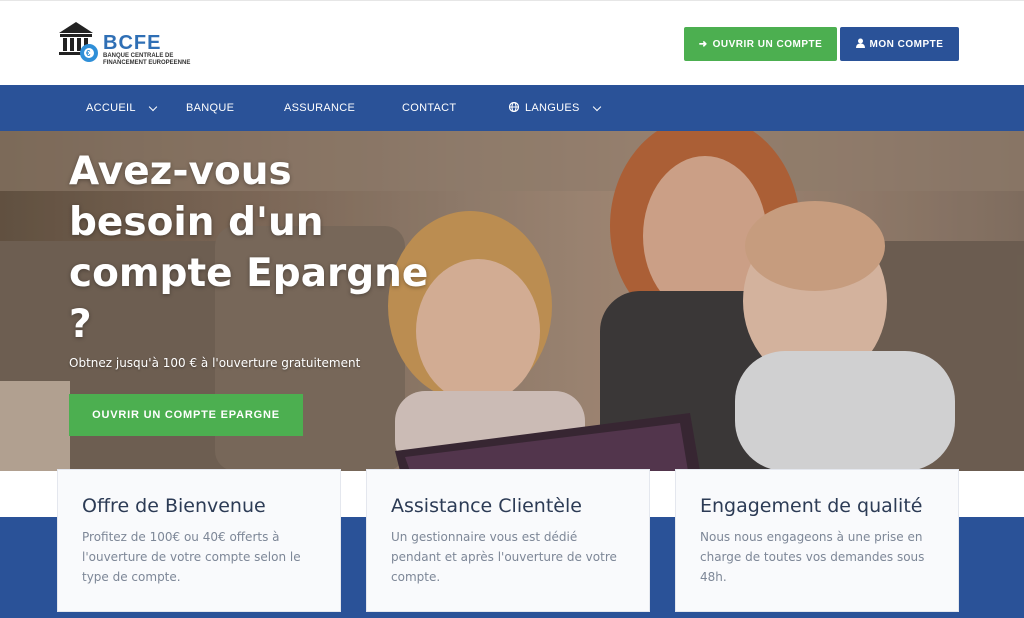 The image size is (1024, 618). What do you see at coordinates (132, 43) in the screenshot?
I see `brand-name: BCFE` at bounding box center [132, 43].